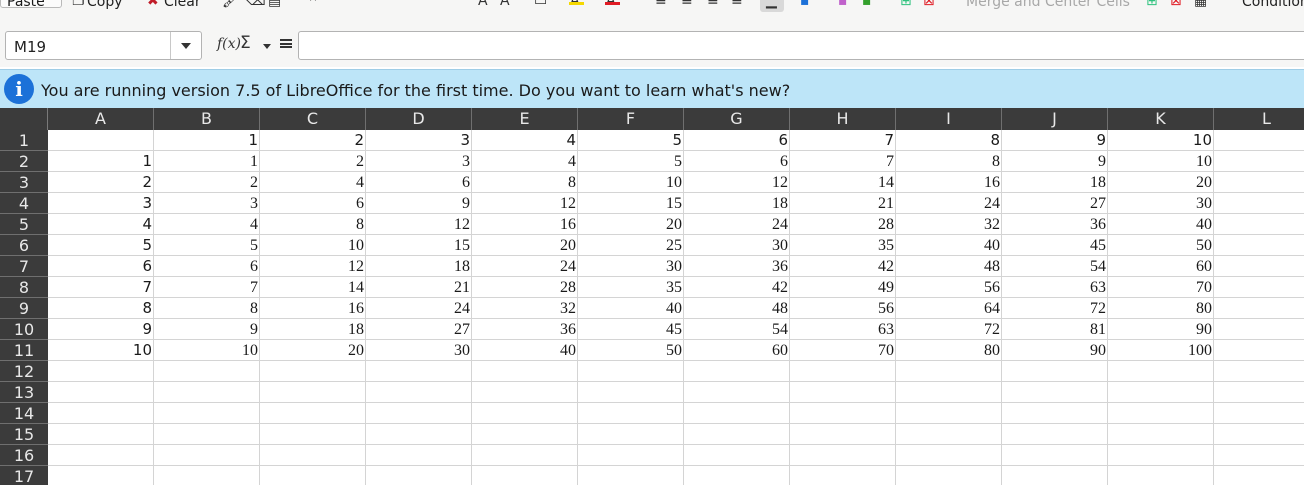  I want to click on cell-f15, so click(631, 434).